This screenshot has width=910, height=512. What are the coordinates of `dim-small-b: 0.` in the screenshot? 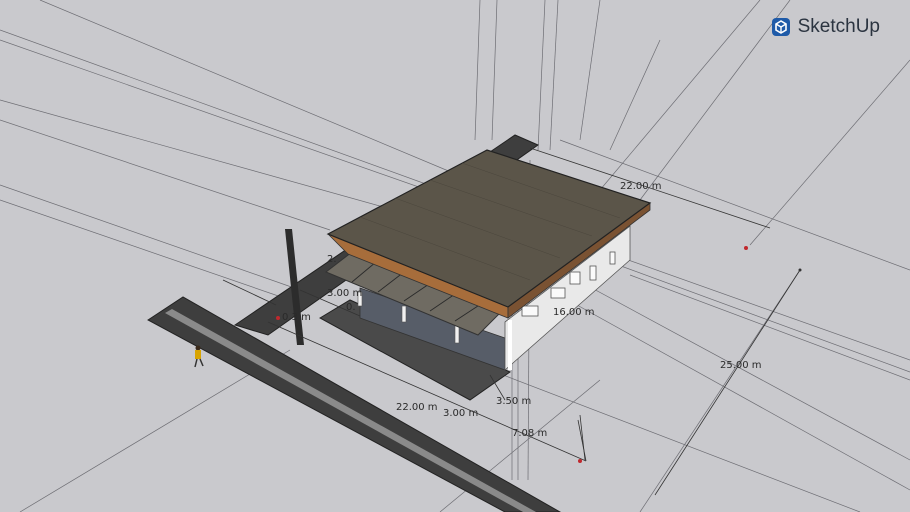 It's located at (351, 307).